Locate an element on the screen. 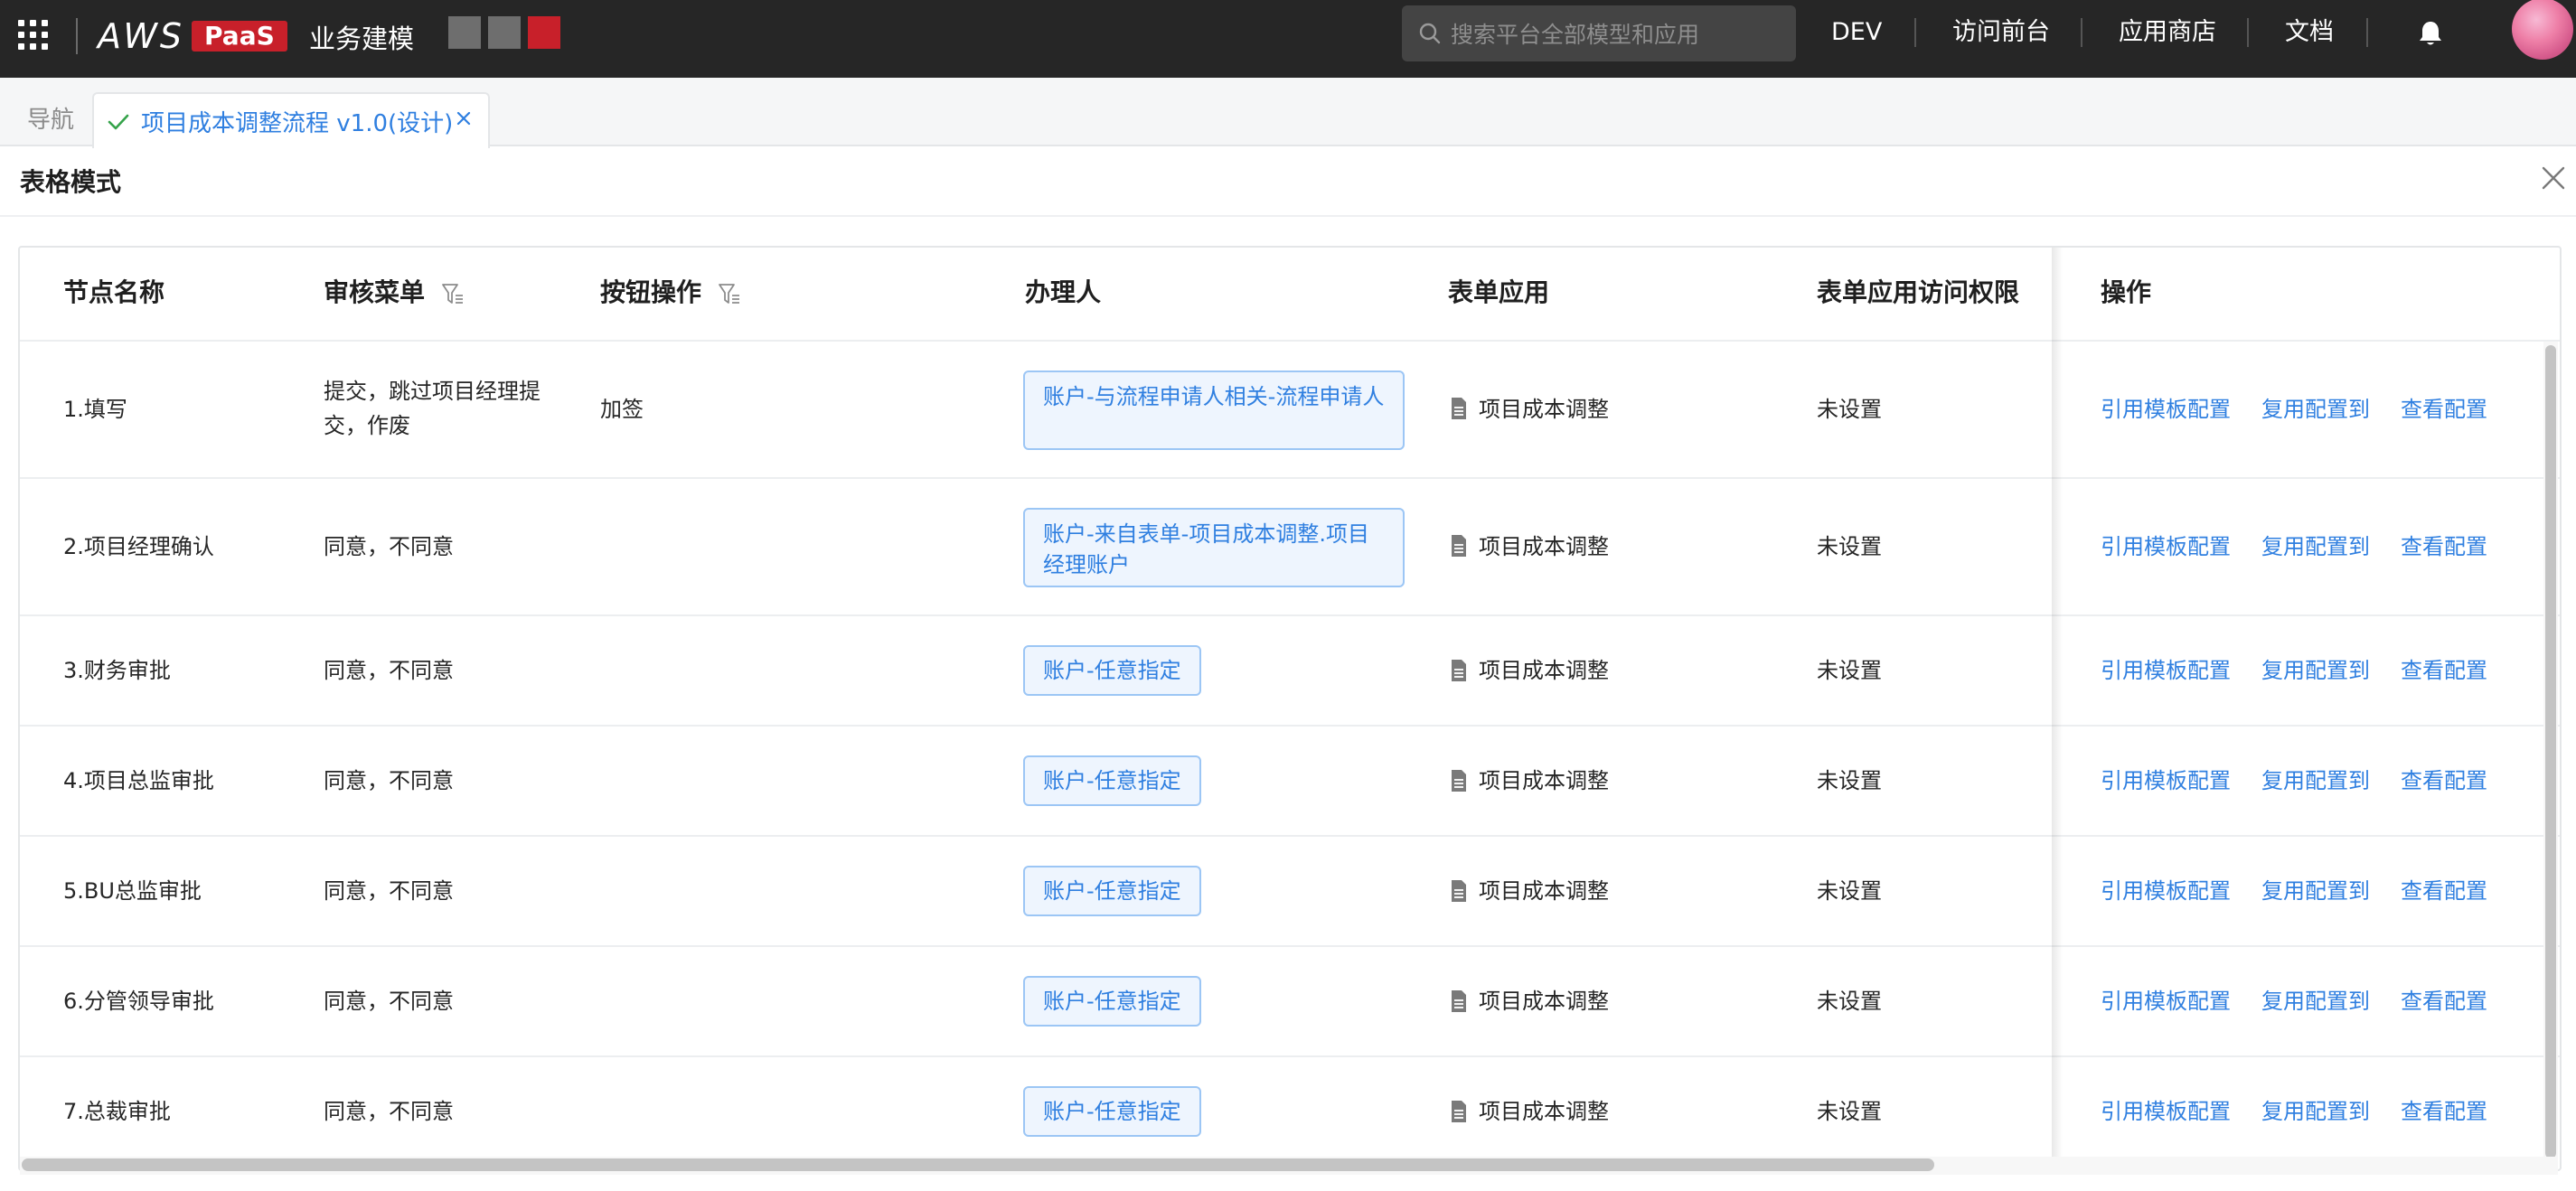 This screenshot has width=2576, height=1191. bell-icon is located at coordinates (2430, 33).